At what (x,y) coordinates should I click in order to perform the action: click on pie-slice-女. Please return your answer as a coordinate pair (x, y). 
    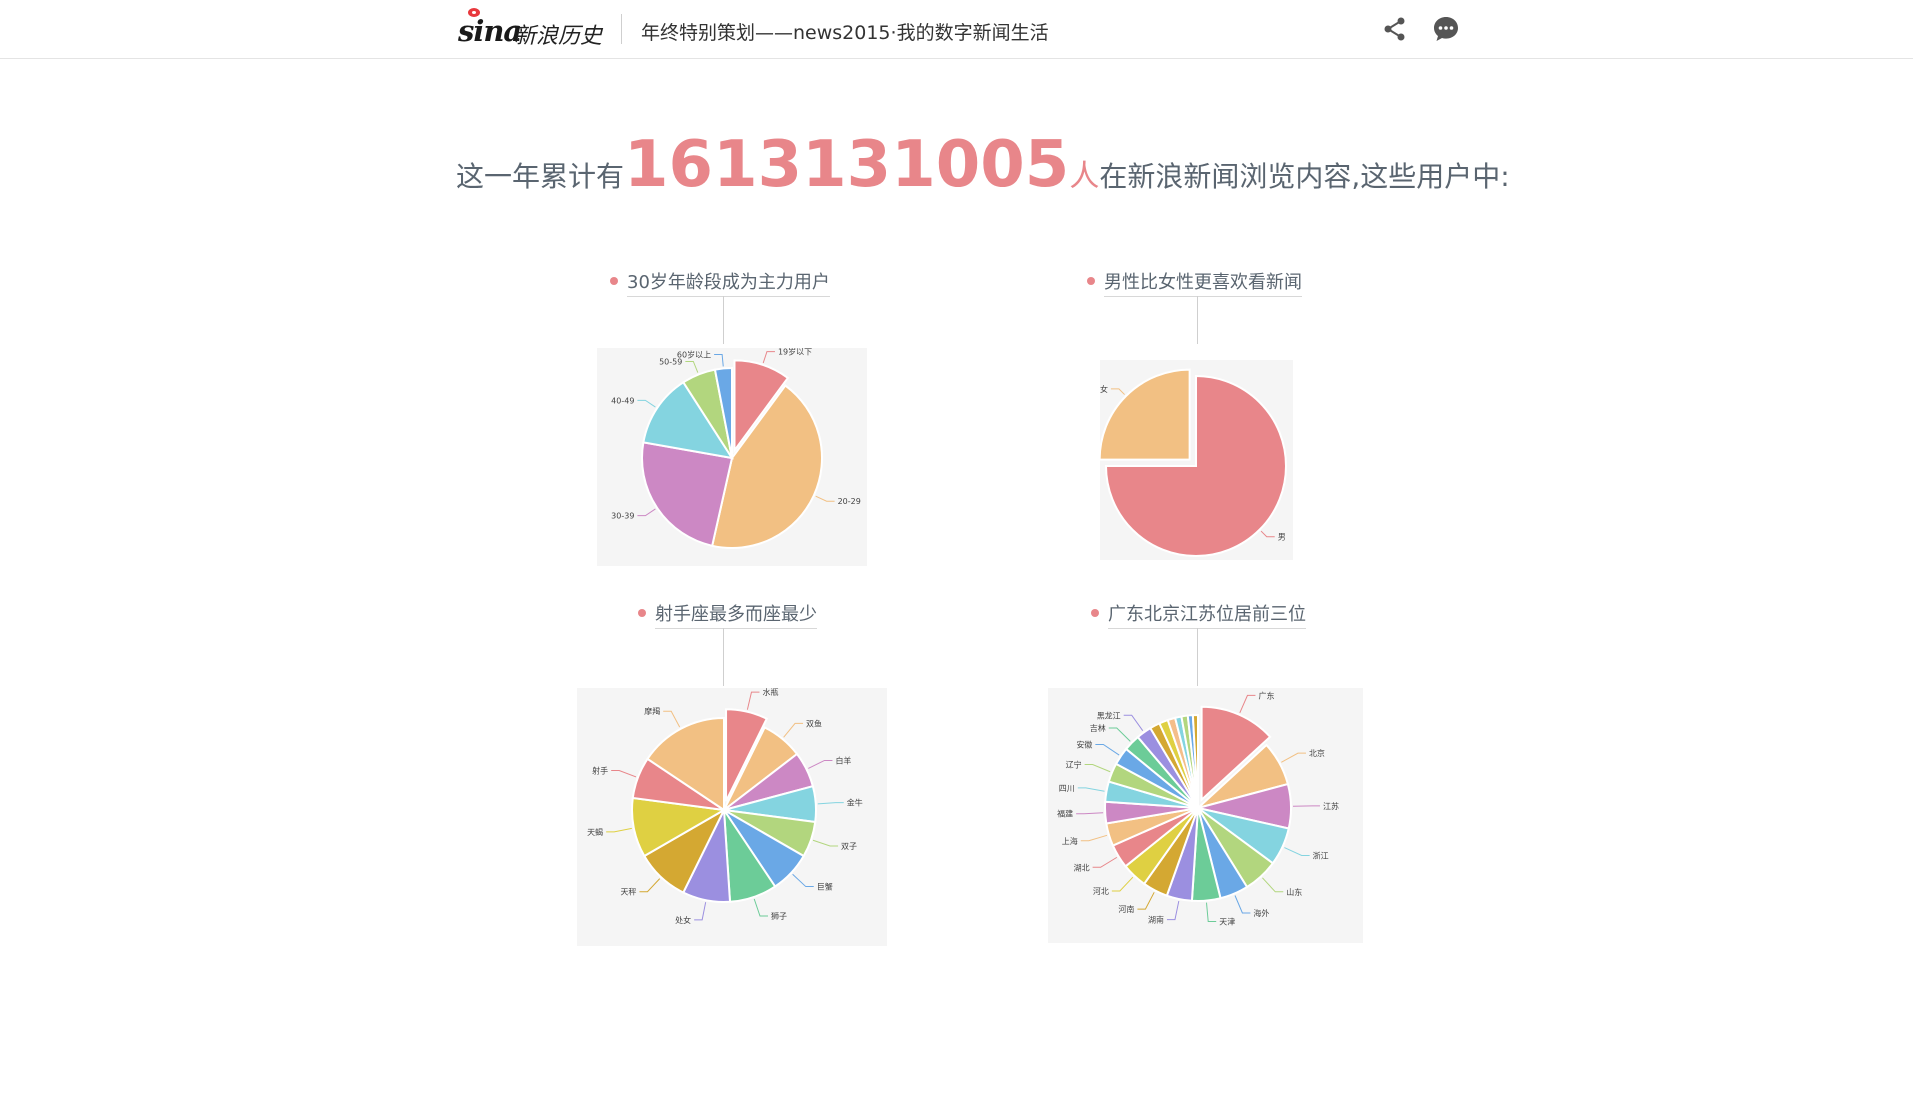
    Looking at the image, I should click on (1145, 414).